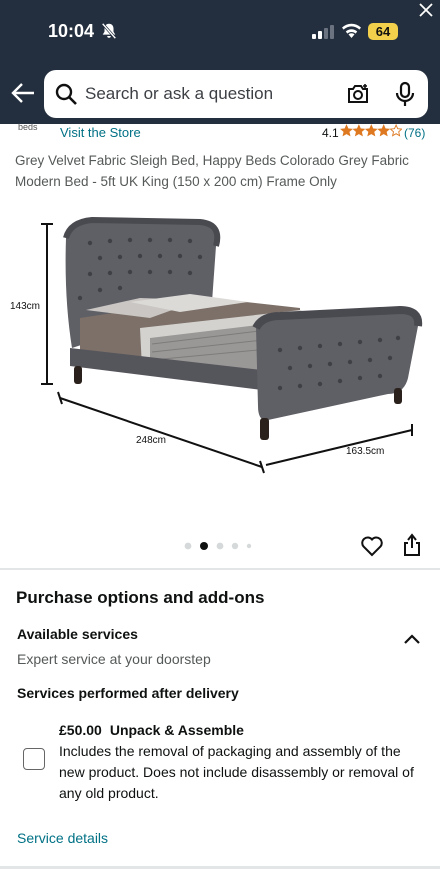 This screenshot has height=869, width=440. What do you see at coordinates (412, 639) in the screenshot?
I see `chevron-up-icon` at bounding box center [412, 639].